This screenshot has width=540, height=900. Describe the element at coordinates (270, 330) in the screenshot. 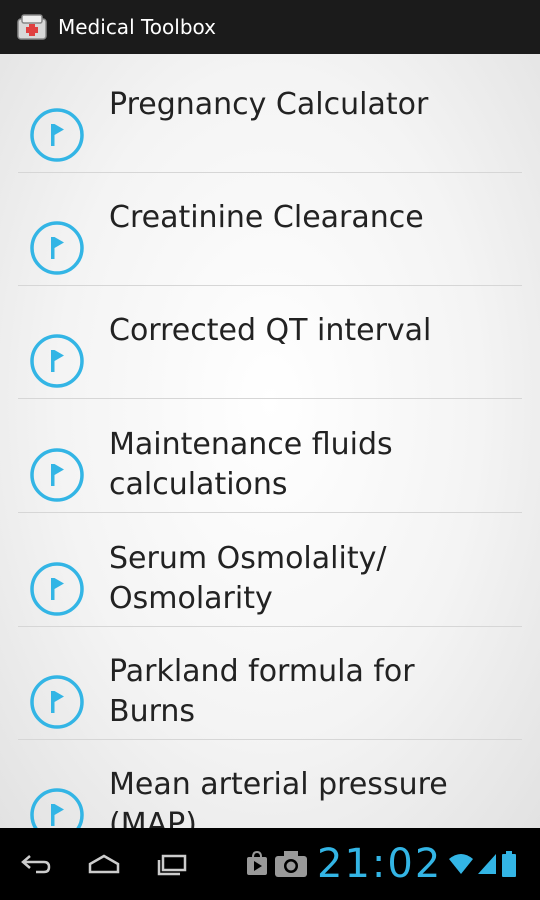

I see `list-item-label: Corrected QT interval` at that location.